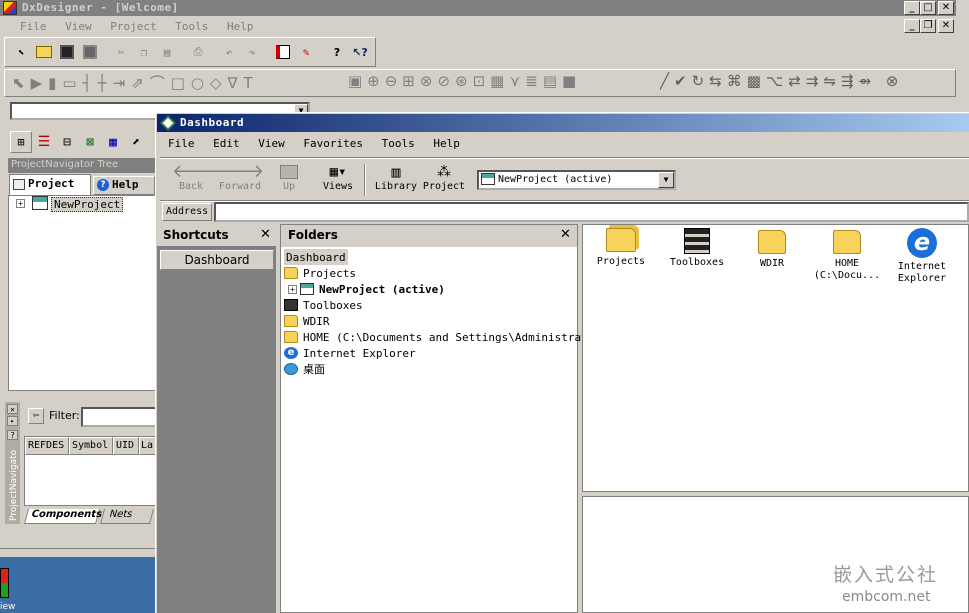 Image resolution: width=969 pixels, height=613 pixels. Describe the element at coordinates (946, 8) in the screenshot. I see `close-button: ✕` at that location.